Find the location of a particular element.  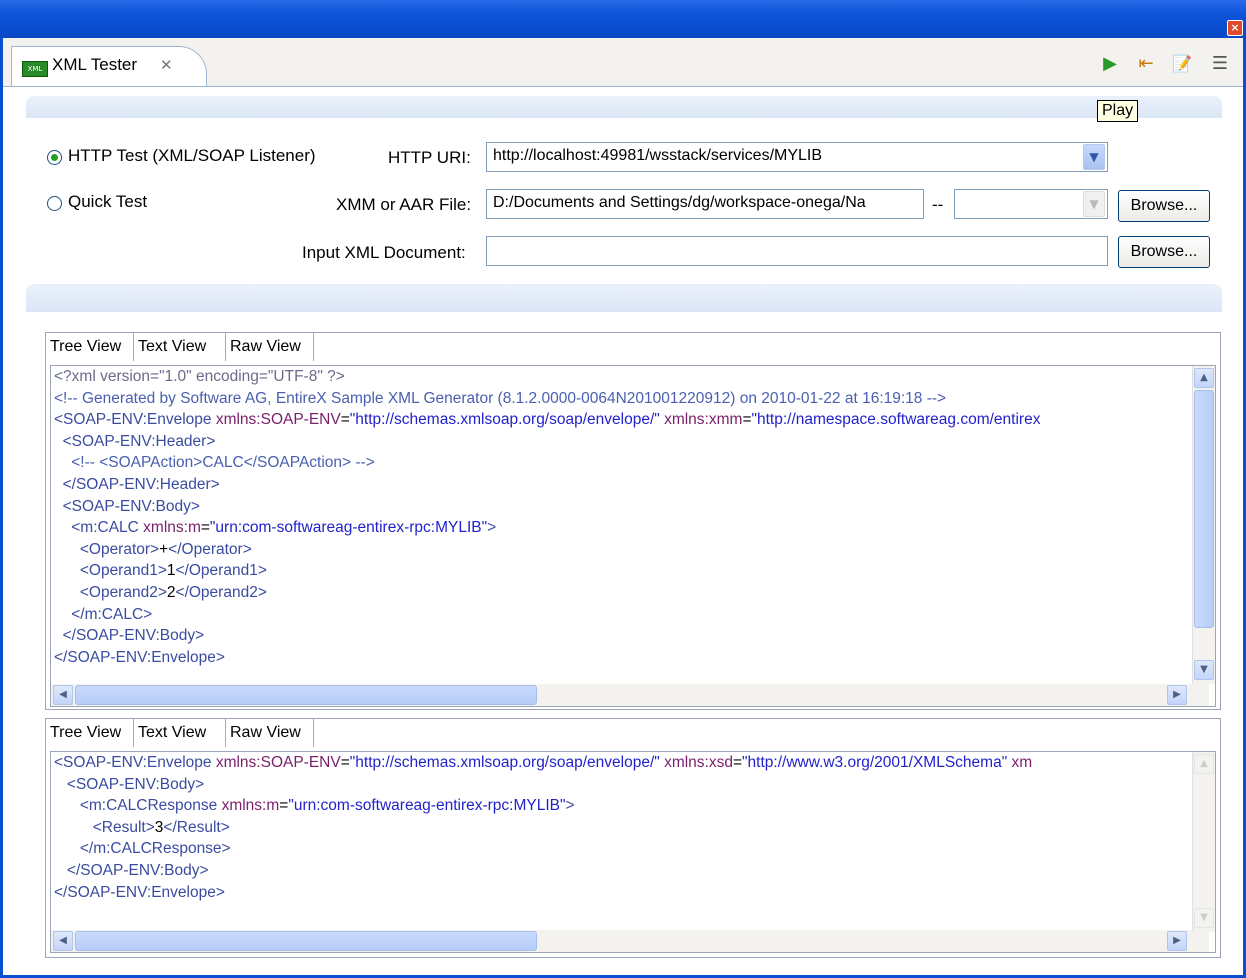

editor-tab-row: XML XML Tester ✕ is located at coordinates (623, 62).